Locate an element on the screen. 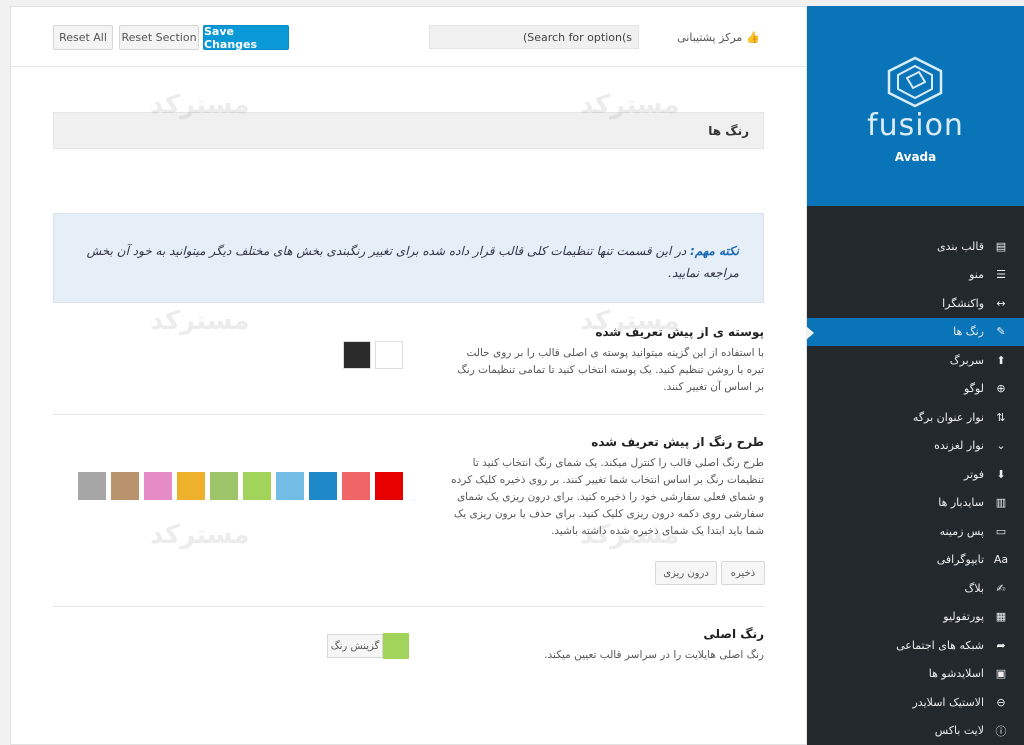 The image size is (1024, 745). sidebar-item-menu: ☰ منو is located at coordinates (915, 275).